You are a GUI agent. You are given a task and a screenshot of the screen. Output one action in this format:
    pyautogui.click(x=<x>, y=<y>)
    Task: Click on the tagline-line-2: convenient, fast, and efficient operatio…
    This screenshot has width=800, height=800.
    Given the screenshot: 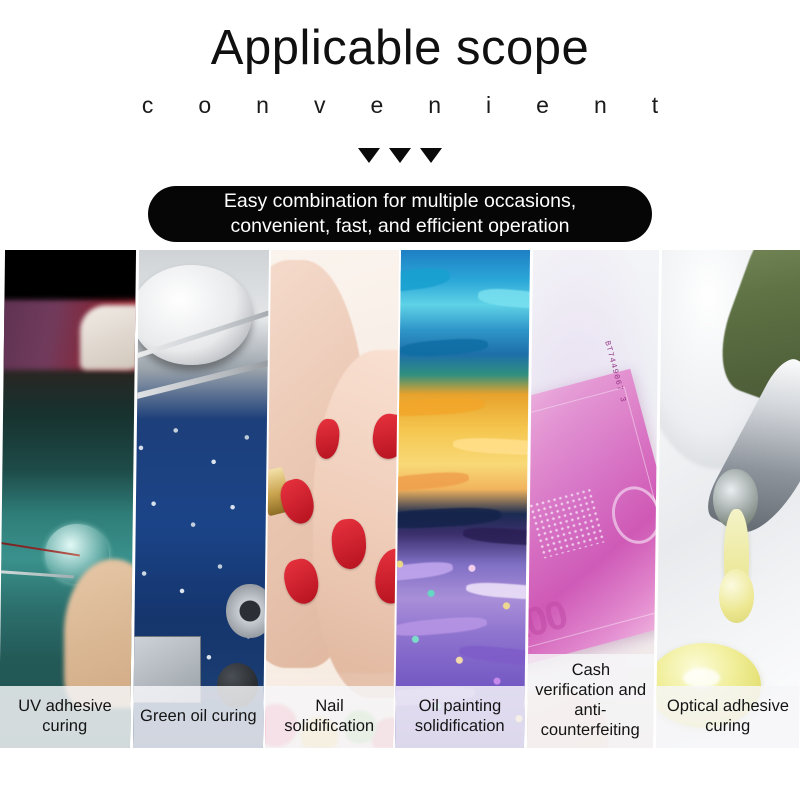 What is the action you would take?
    pyautogui.click(x=400, y=226)
    